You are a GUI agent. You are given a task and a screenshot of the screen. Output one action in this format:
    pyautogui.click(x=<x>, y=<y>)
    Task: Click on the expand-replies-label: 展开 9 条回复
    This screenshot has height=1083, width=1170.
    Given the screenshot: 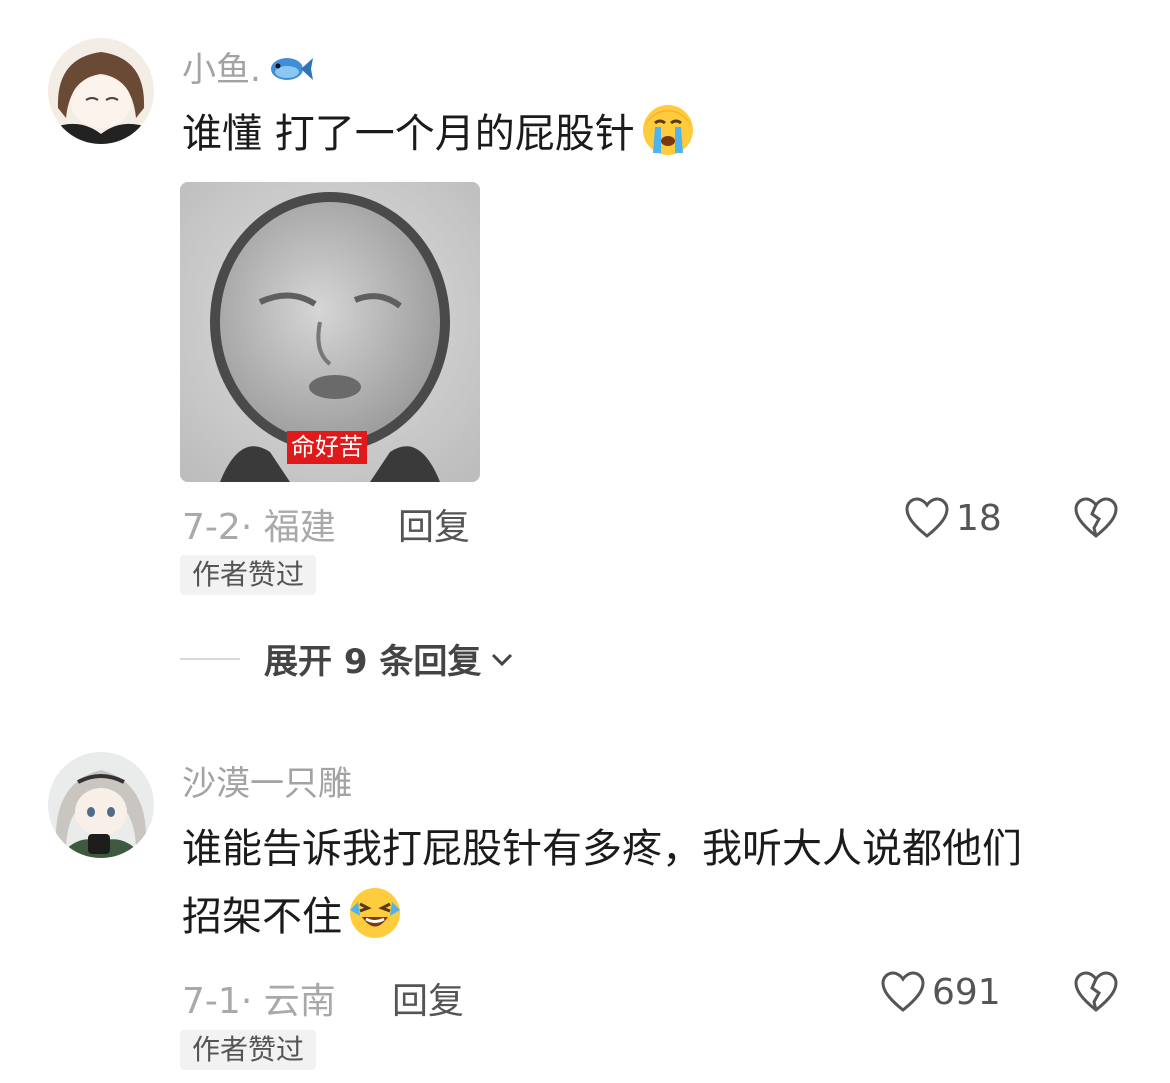 What is the action you would take?
    pyautogui.click(x=373, y=662)
    